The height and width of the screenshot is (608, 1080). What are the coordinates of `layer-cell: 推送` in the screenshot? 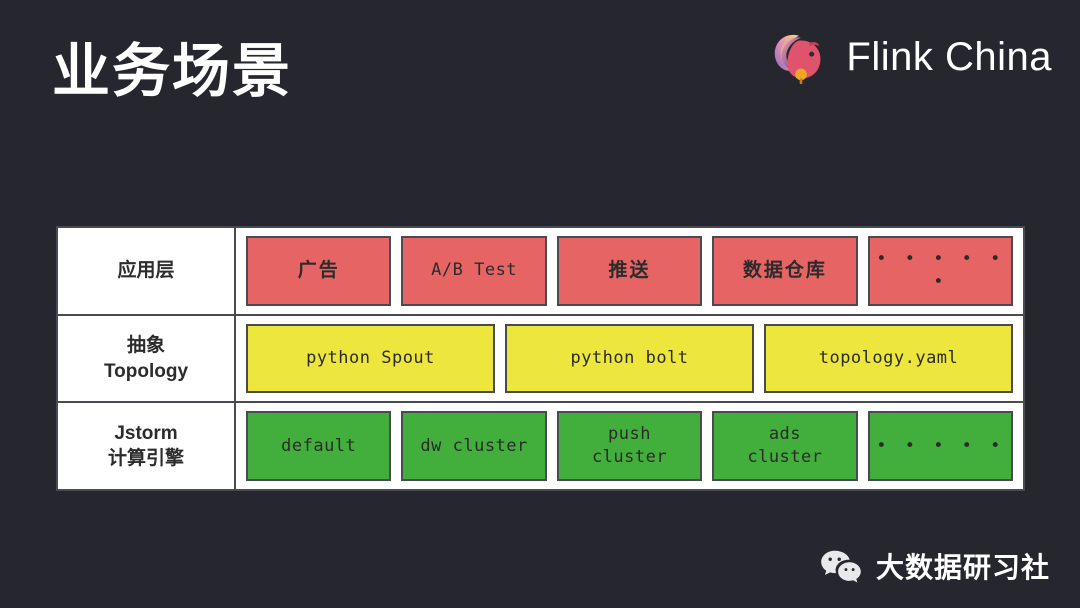 It's located at (629, 271).